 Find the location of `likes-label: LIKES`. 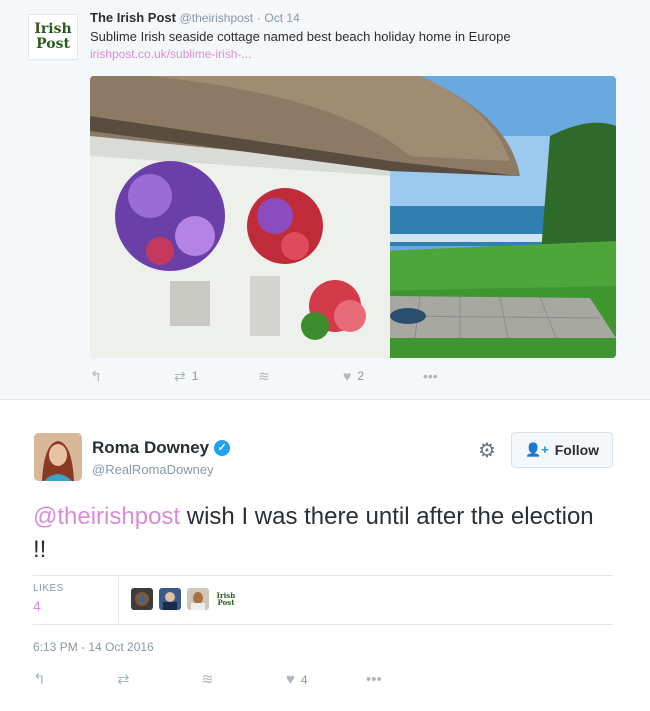

likes-label: LIKES is located at coordinates (48, 588).